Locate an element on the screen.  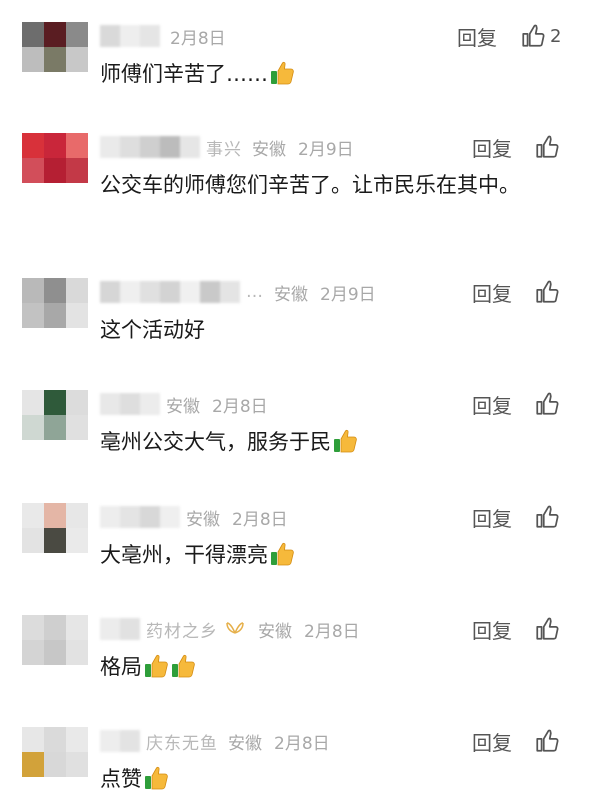
username-fragment: 药材之乡 is located at coordinates (182, 631).